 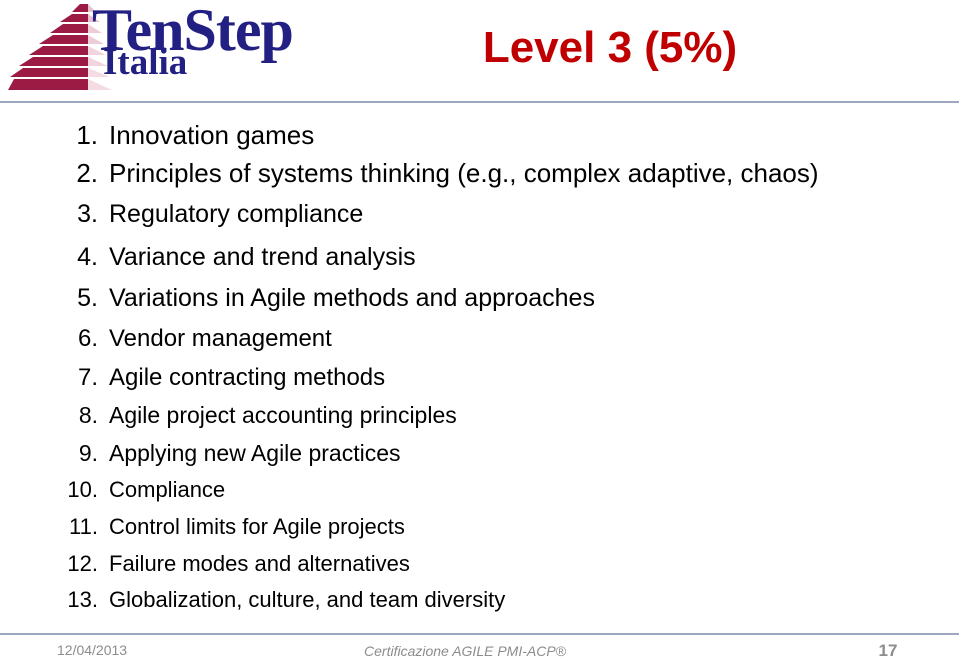 I want to click on list-item: 4. Variance and trend analysis, so click(x=450, y=257).